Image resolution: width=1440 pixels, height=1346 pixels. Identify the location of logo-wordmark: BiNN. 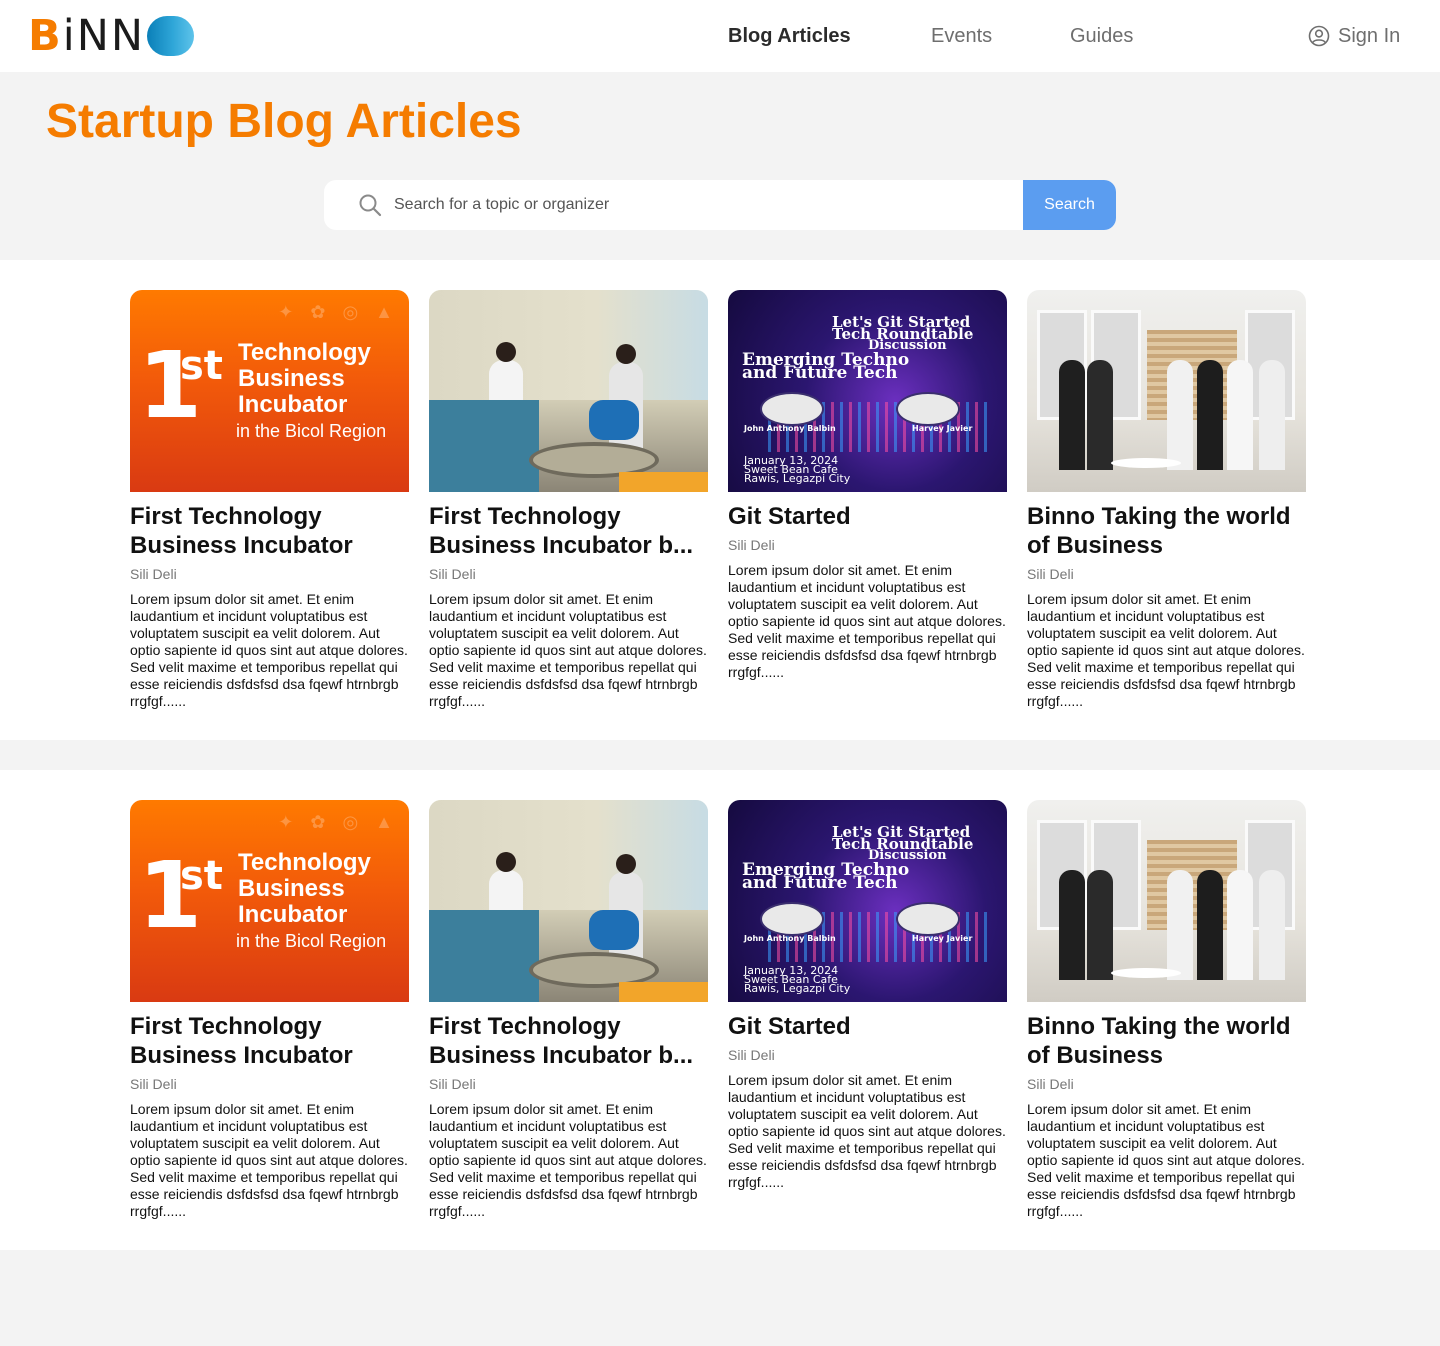
(86, 36).